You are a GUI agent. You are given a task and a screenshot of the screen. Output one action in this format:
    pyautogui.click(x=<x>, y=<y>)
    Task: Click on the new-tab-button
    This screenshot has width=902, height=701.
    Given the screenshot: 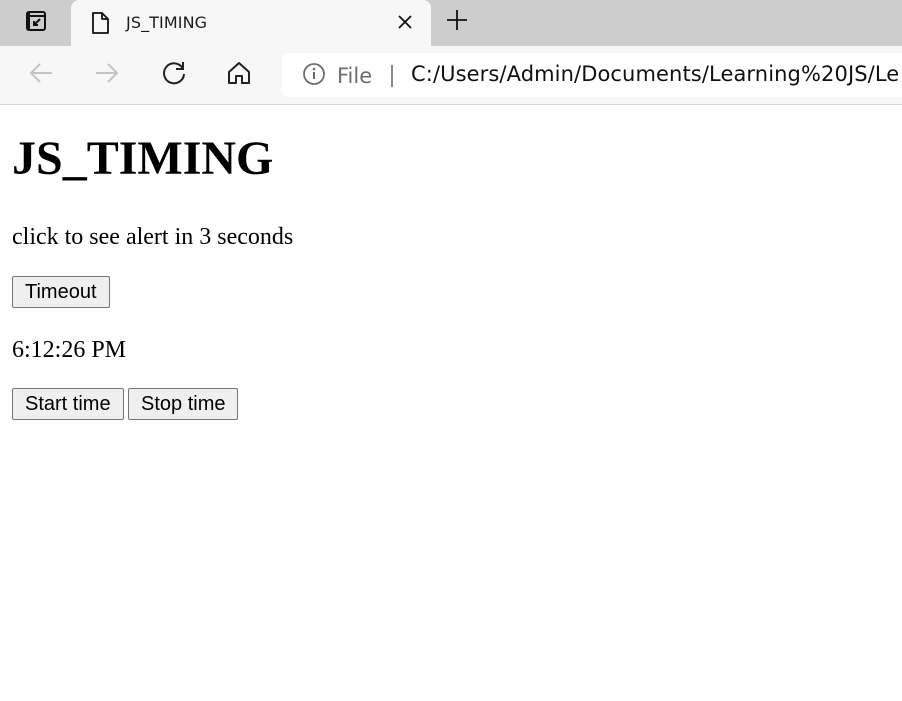 What is the action you would take?
    pyautogui.click(x=457, y=22)
    